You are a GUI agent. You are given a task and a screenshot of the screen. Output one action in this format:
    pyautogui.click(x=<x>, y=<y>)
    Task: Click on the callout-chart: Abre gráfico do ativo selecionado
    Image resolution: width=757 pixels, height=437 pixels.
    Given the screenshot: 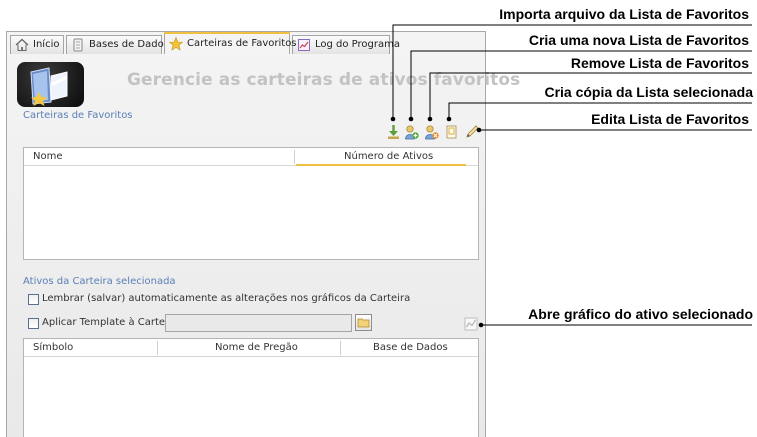 What is the action you would take?
    pyautogui.click(x=640, y=314)
    